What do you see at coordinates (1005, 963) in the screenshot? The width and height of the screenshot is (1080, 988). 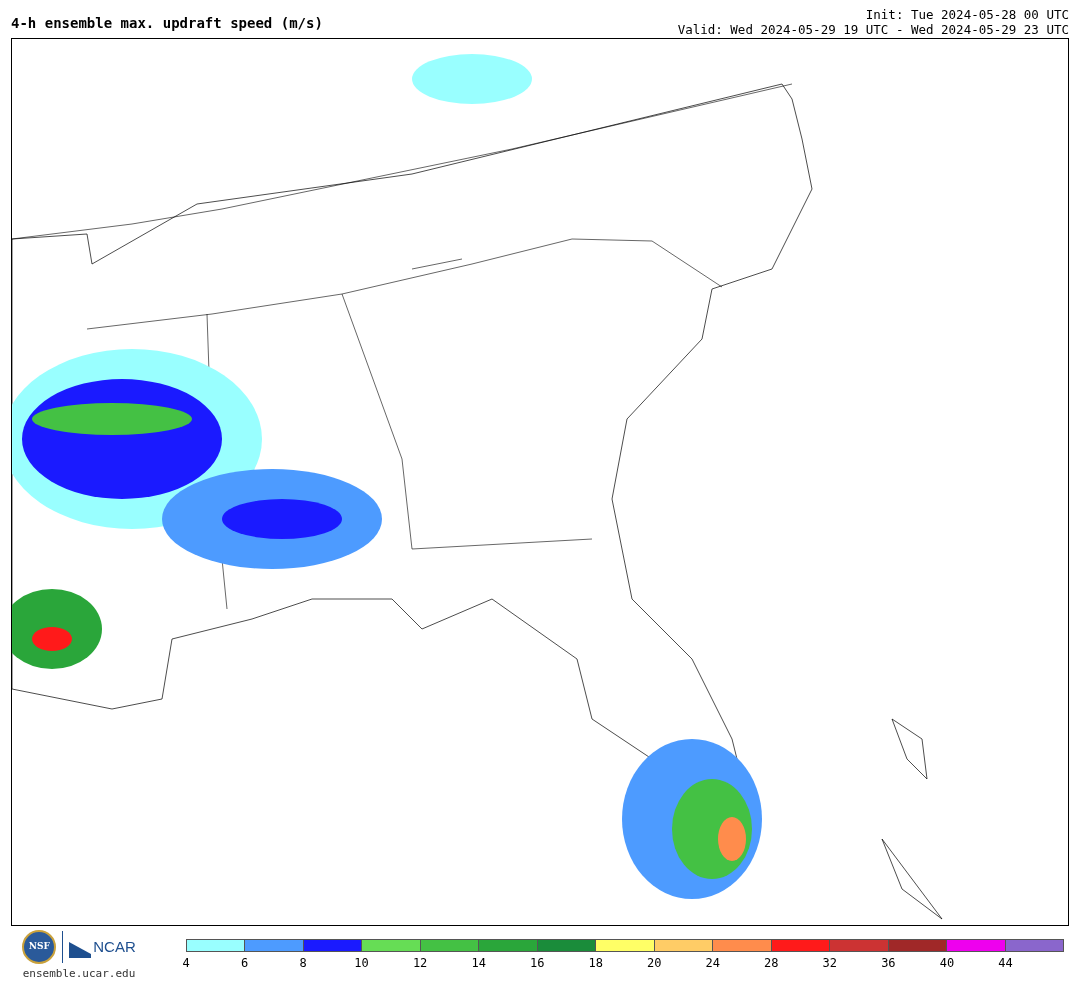 I see `tick-label: 44` at bounding box center [1005, 963].